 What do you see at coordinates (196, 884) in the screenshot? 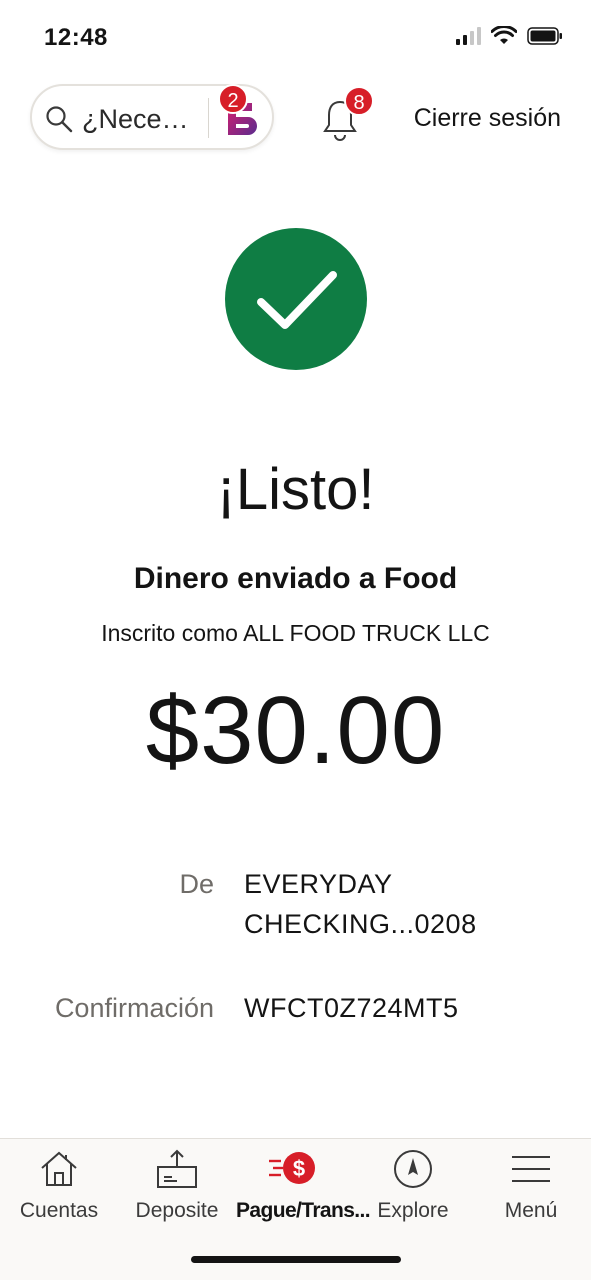
I see `from-label: De` at bounding box center [196, 884].